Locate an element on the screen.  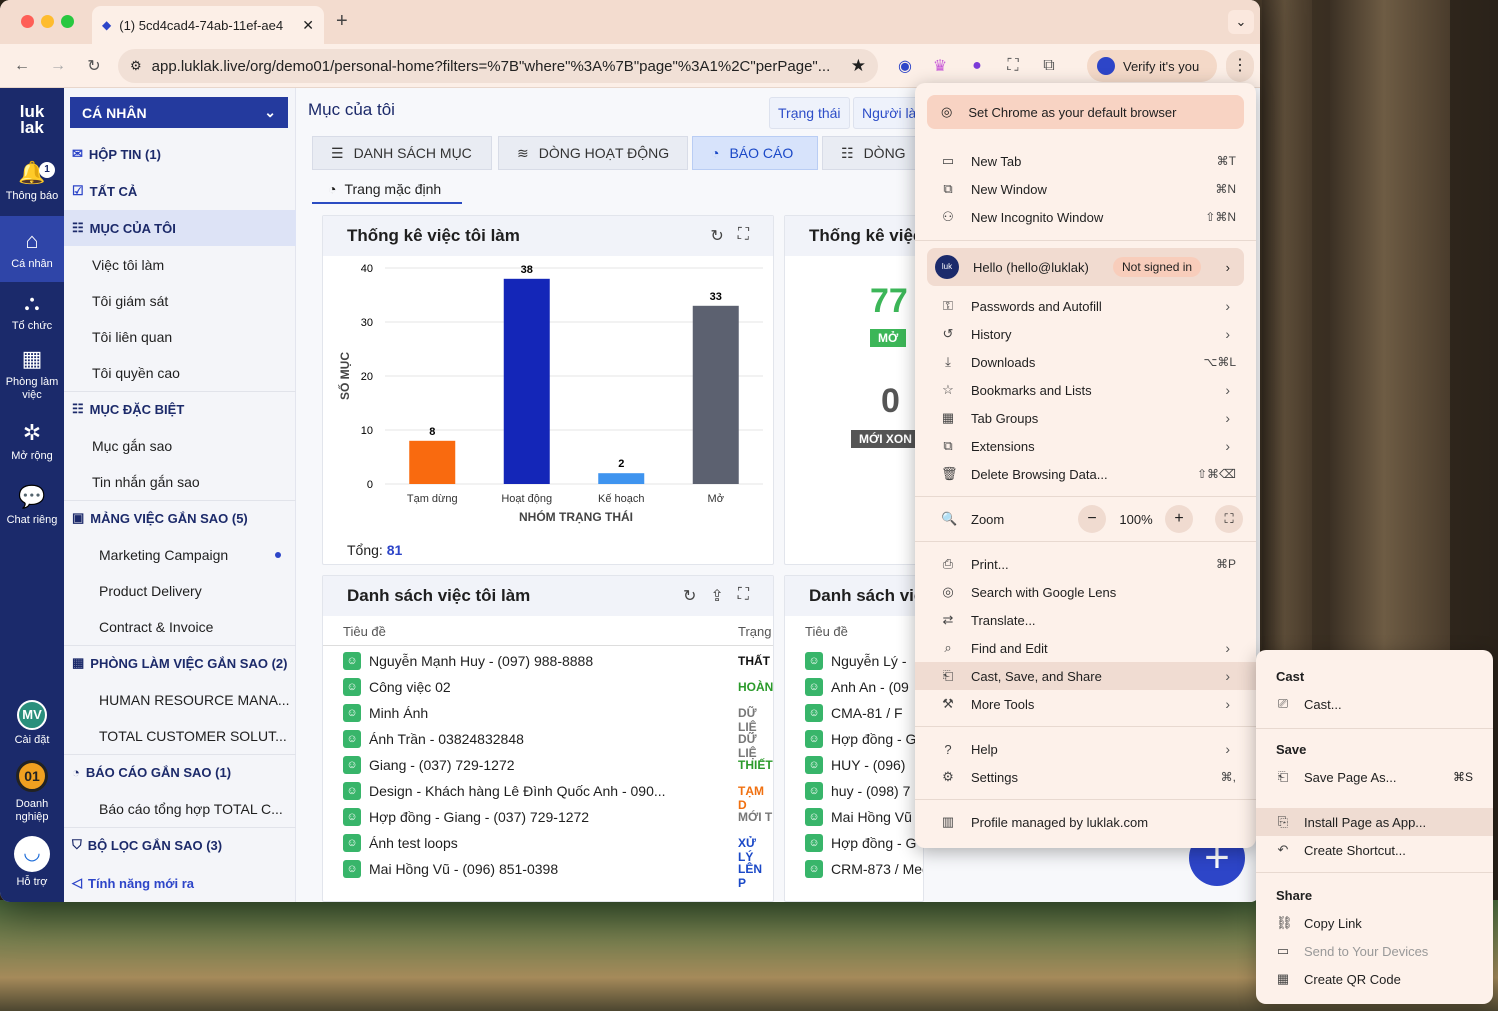
table-row: ☺ Nguyễn Mạnh Huy - (097) 988-8888 is located at coordinates (468, 661).